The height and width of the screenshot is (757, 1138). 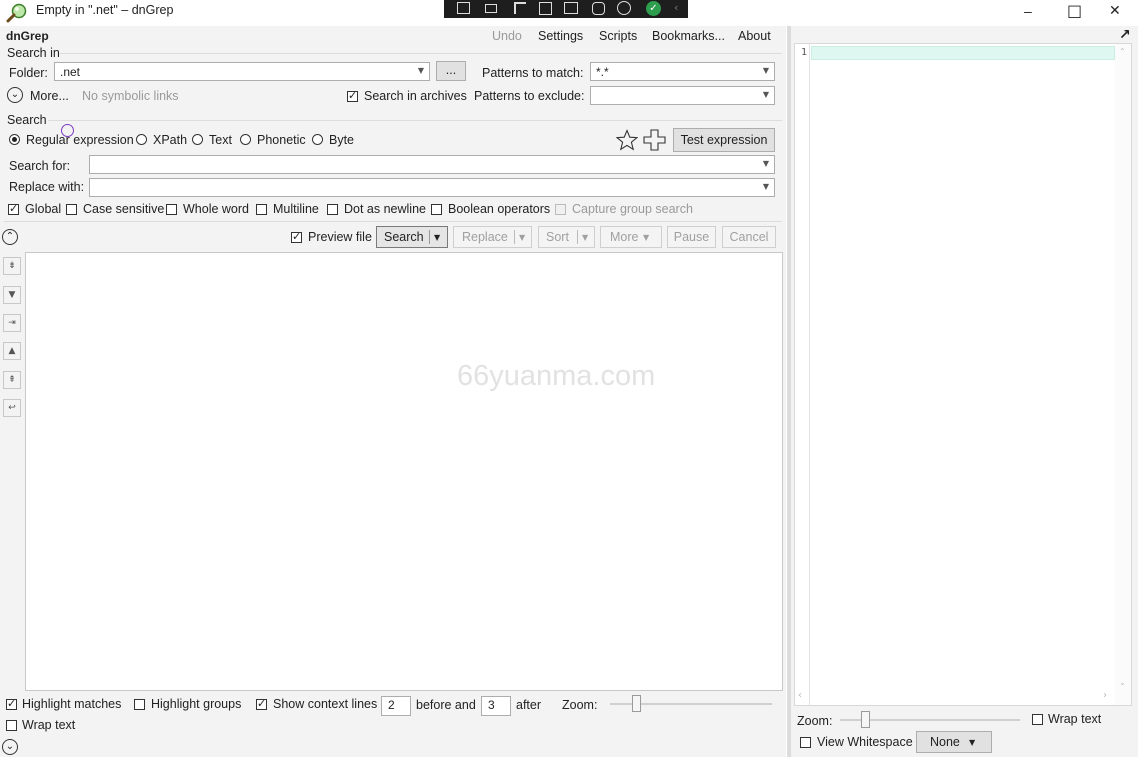 I want to click on next-match-icon: ⇥, so click(x=12, y=323).